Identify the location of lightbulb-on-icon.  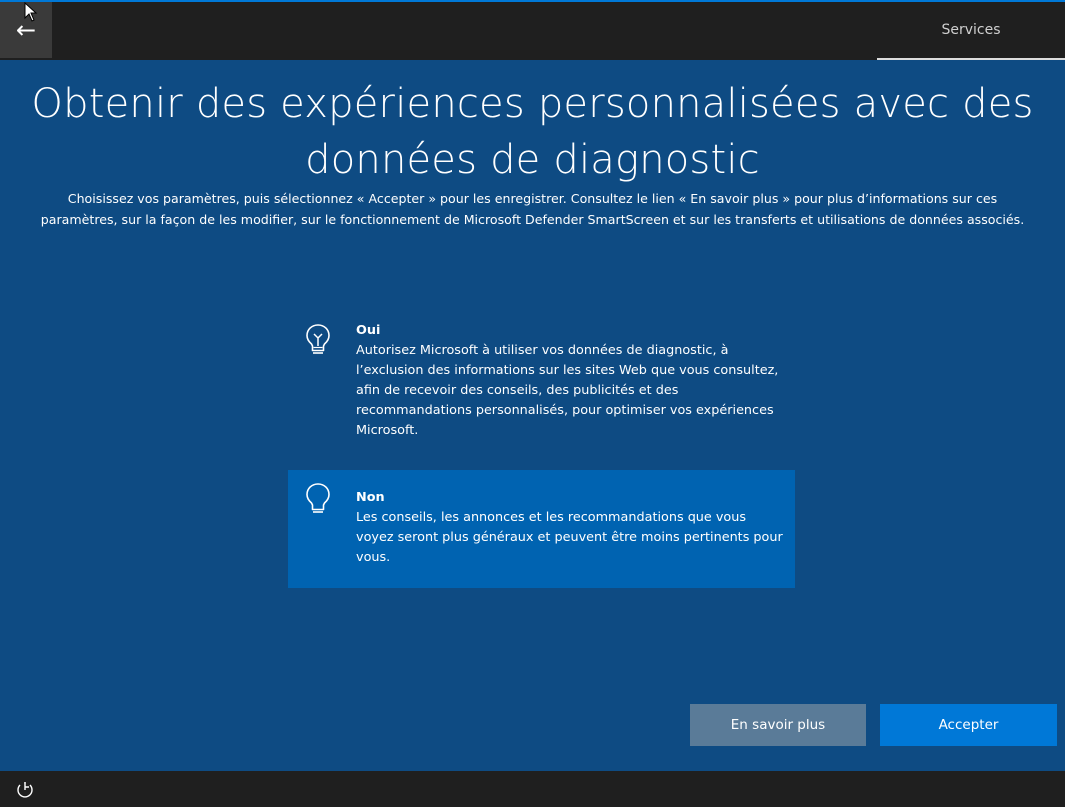
(318, 339).